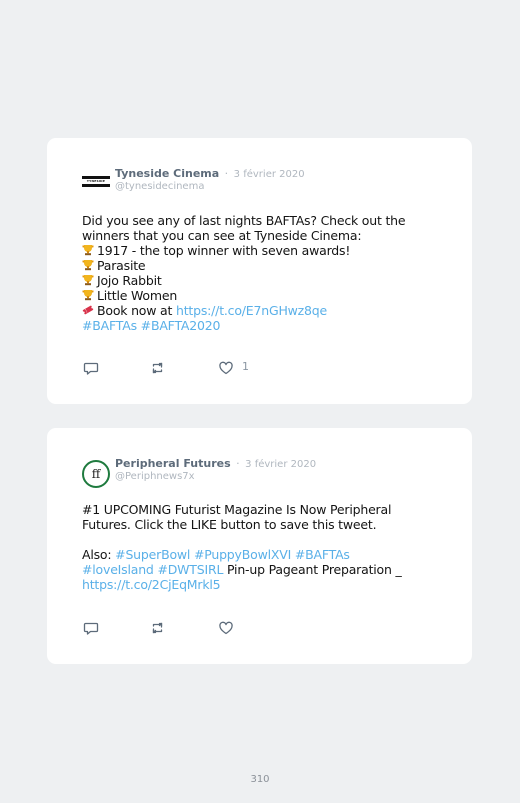  I want to click on pageant-text: Pin-up Pageant Preparation _, so click(312, 569).